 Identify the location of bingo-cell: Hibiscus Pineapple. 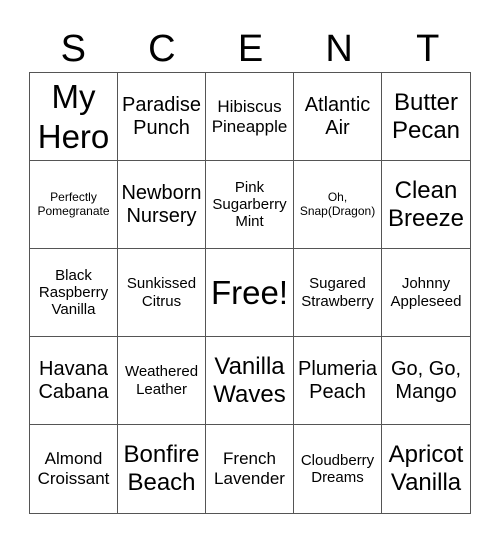
(250, 117).